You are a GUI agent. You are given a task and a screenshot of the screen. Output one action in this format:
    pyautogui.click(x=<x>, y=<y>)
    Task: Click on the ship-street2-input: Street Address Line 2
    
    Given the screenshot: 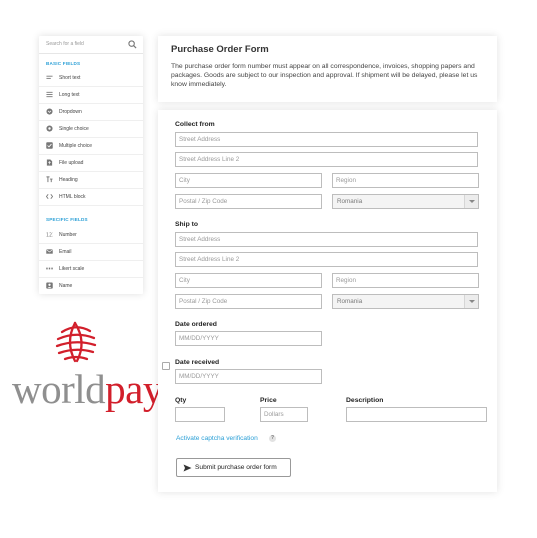 What is the action you would take?
    pyautogui.click(x=326, y=259)
    